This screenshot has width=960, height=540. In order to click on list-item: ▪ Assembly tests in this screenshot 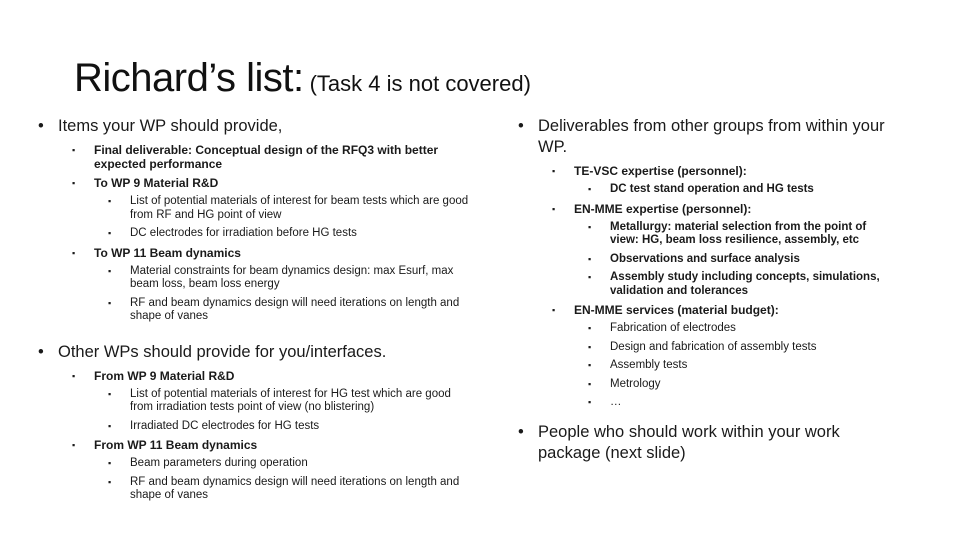, I will do `click(638, 365)`.